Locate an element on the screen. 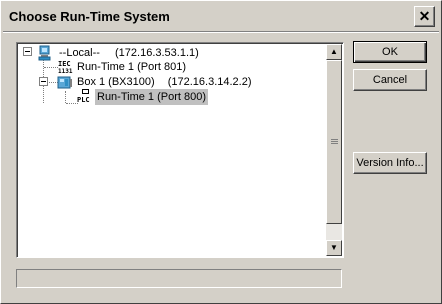 This screenshot has width=442, height=304. scroll-down-button: ▼ is located at coordinates (334, 248).